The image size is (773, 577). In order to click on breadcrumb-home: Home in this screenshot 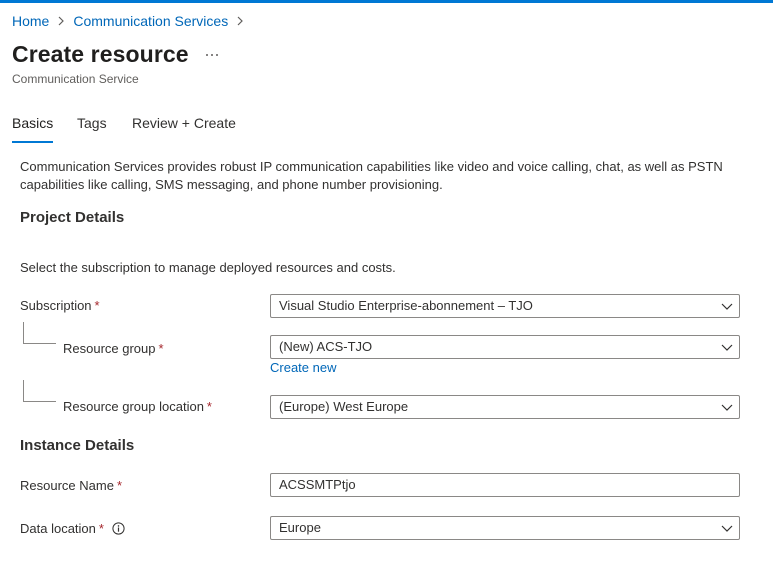, I will do `click(30, 21)`.